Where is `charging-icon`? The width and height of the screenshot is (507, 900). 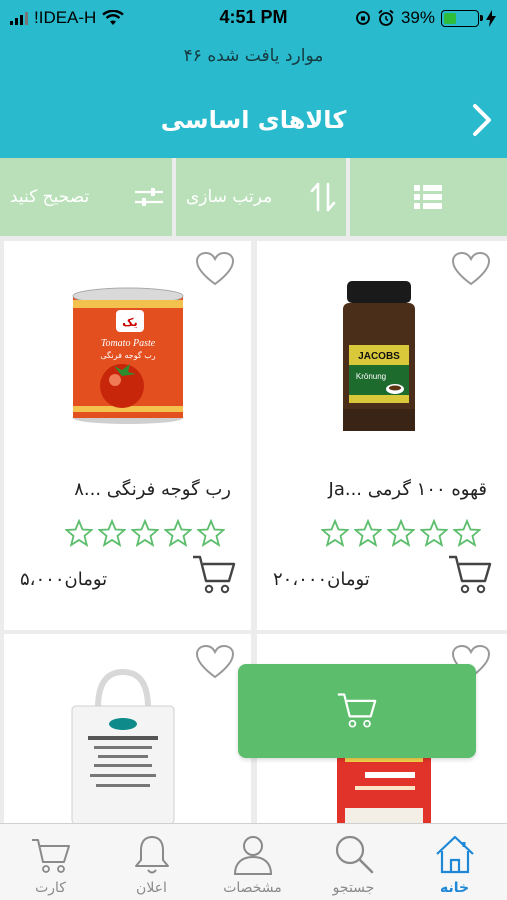 charging-icon is located at coordinates (491, 18).